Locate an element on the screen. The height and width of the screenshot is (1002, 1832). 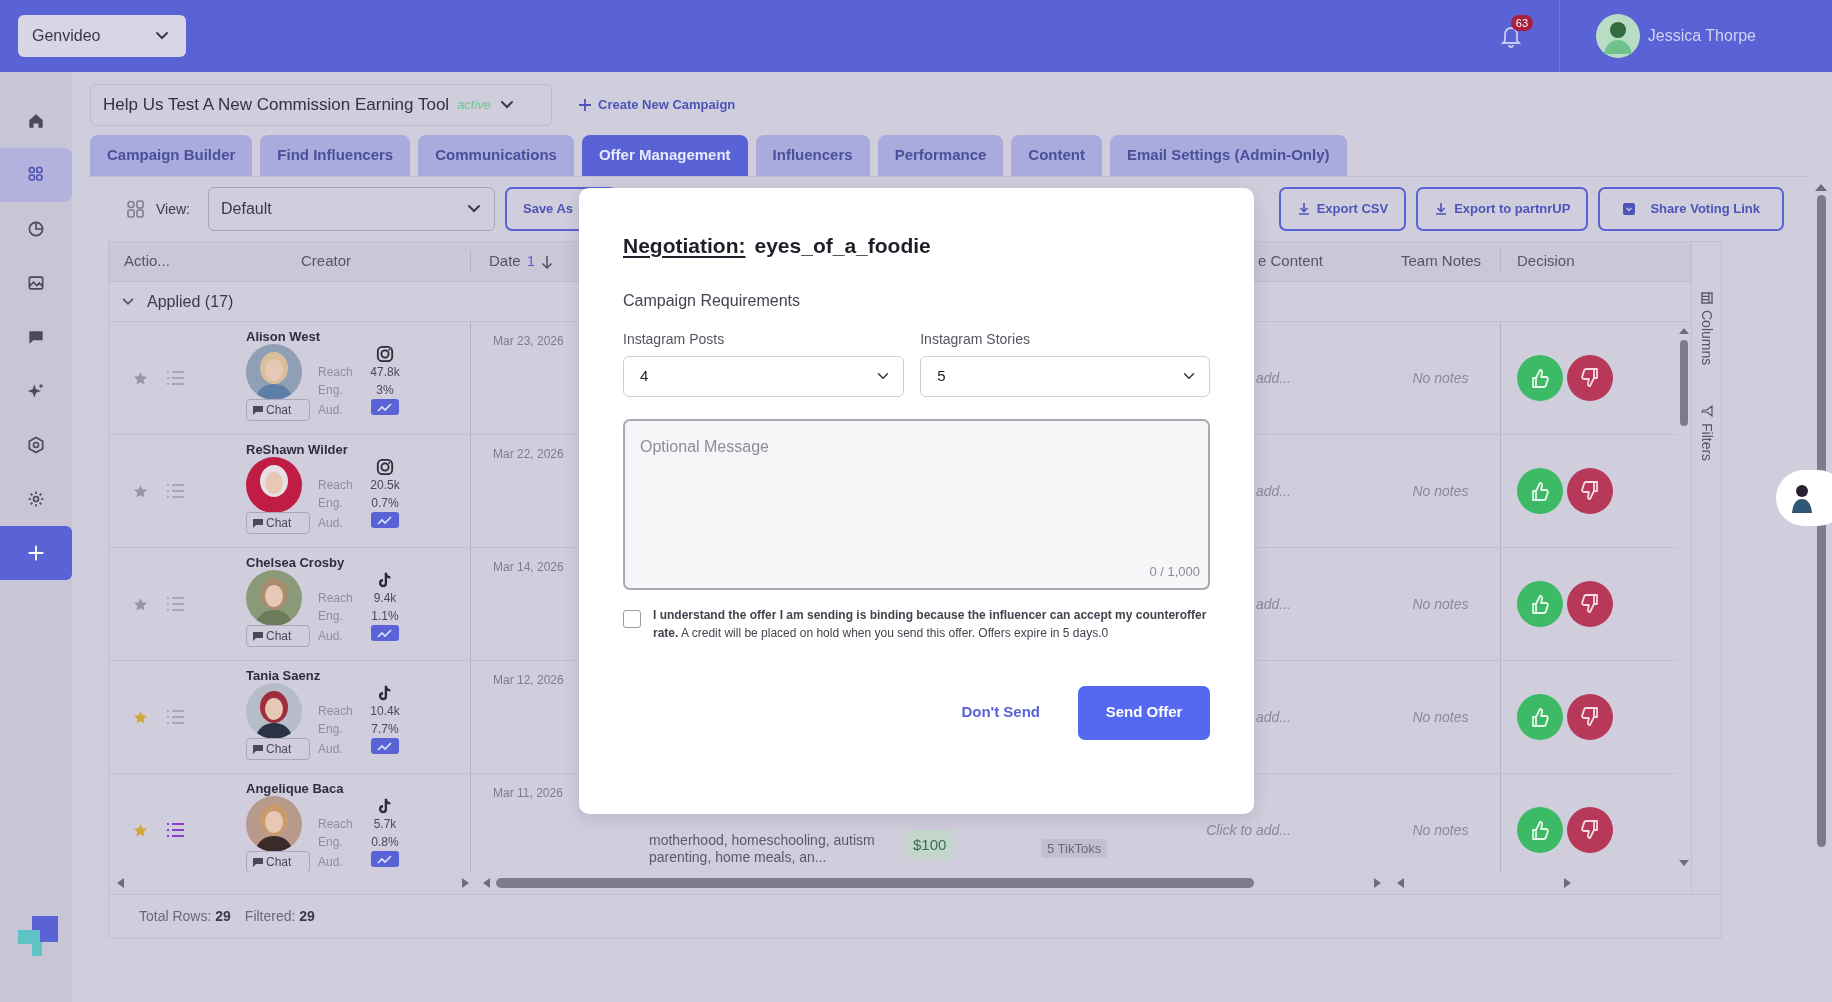
sidebar-item is located at coordinates (36, 175).